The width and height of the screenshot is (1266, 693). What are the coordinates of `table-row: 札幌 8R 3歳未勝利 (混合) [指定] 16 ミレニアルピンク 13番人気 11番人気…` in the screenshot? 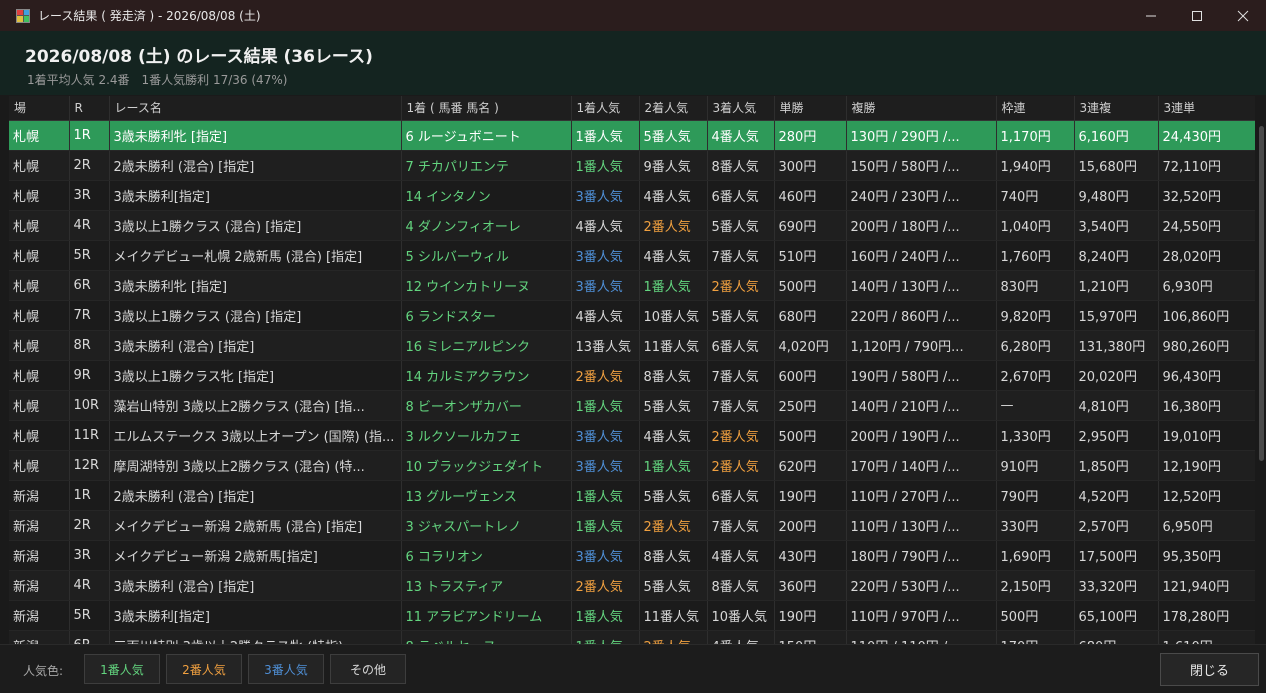 It's located at (632, 345).